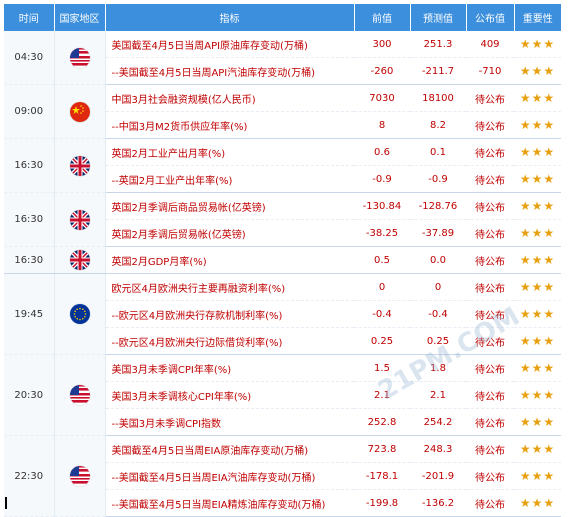 This screenshot has height=517, width=568. I want to click on indicator-name: 美国截至4月5日当周API原油库存变动(万桶), so click(229, 44).